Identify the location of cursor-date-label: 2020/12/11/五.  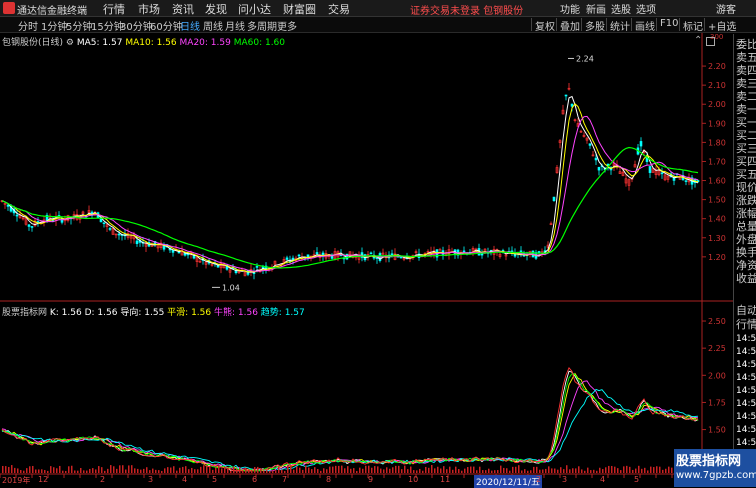
(508, 481).